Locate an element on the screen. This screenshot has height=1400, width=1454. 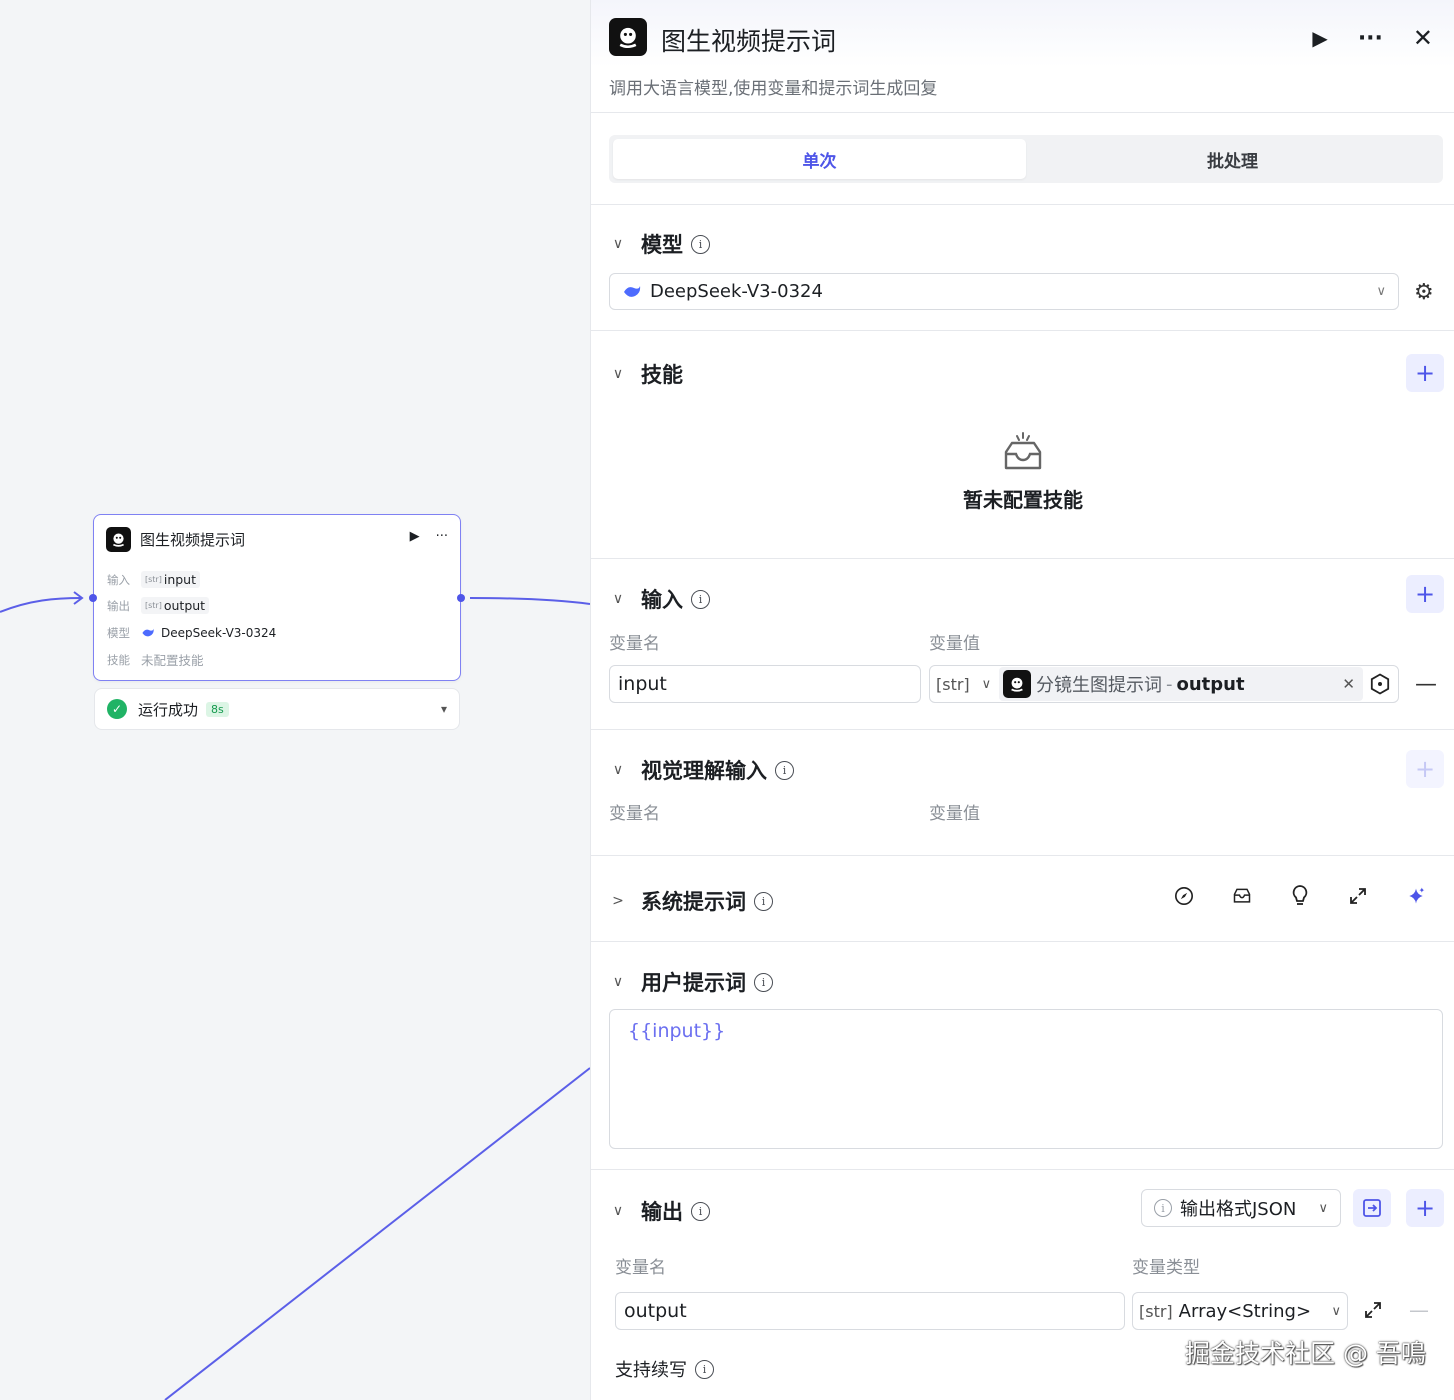
gear-icon: ⚙ is located at coordinates (1424, 292).